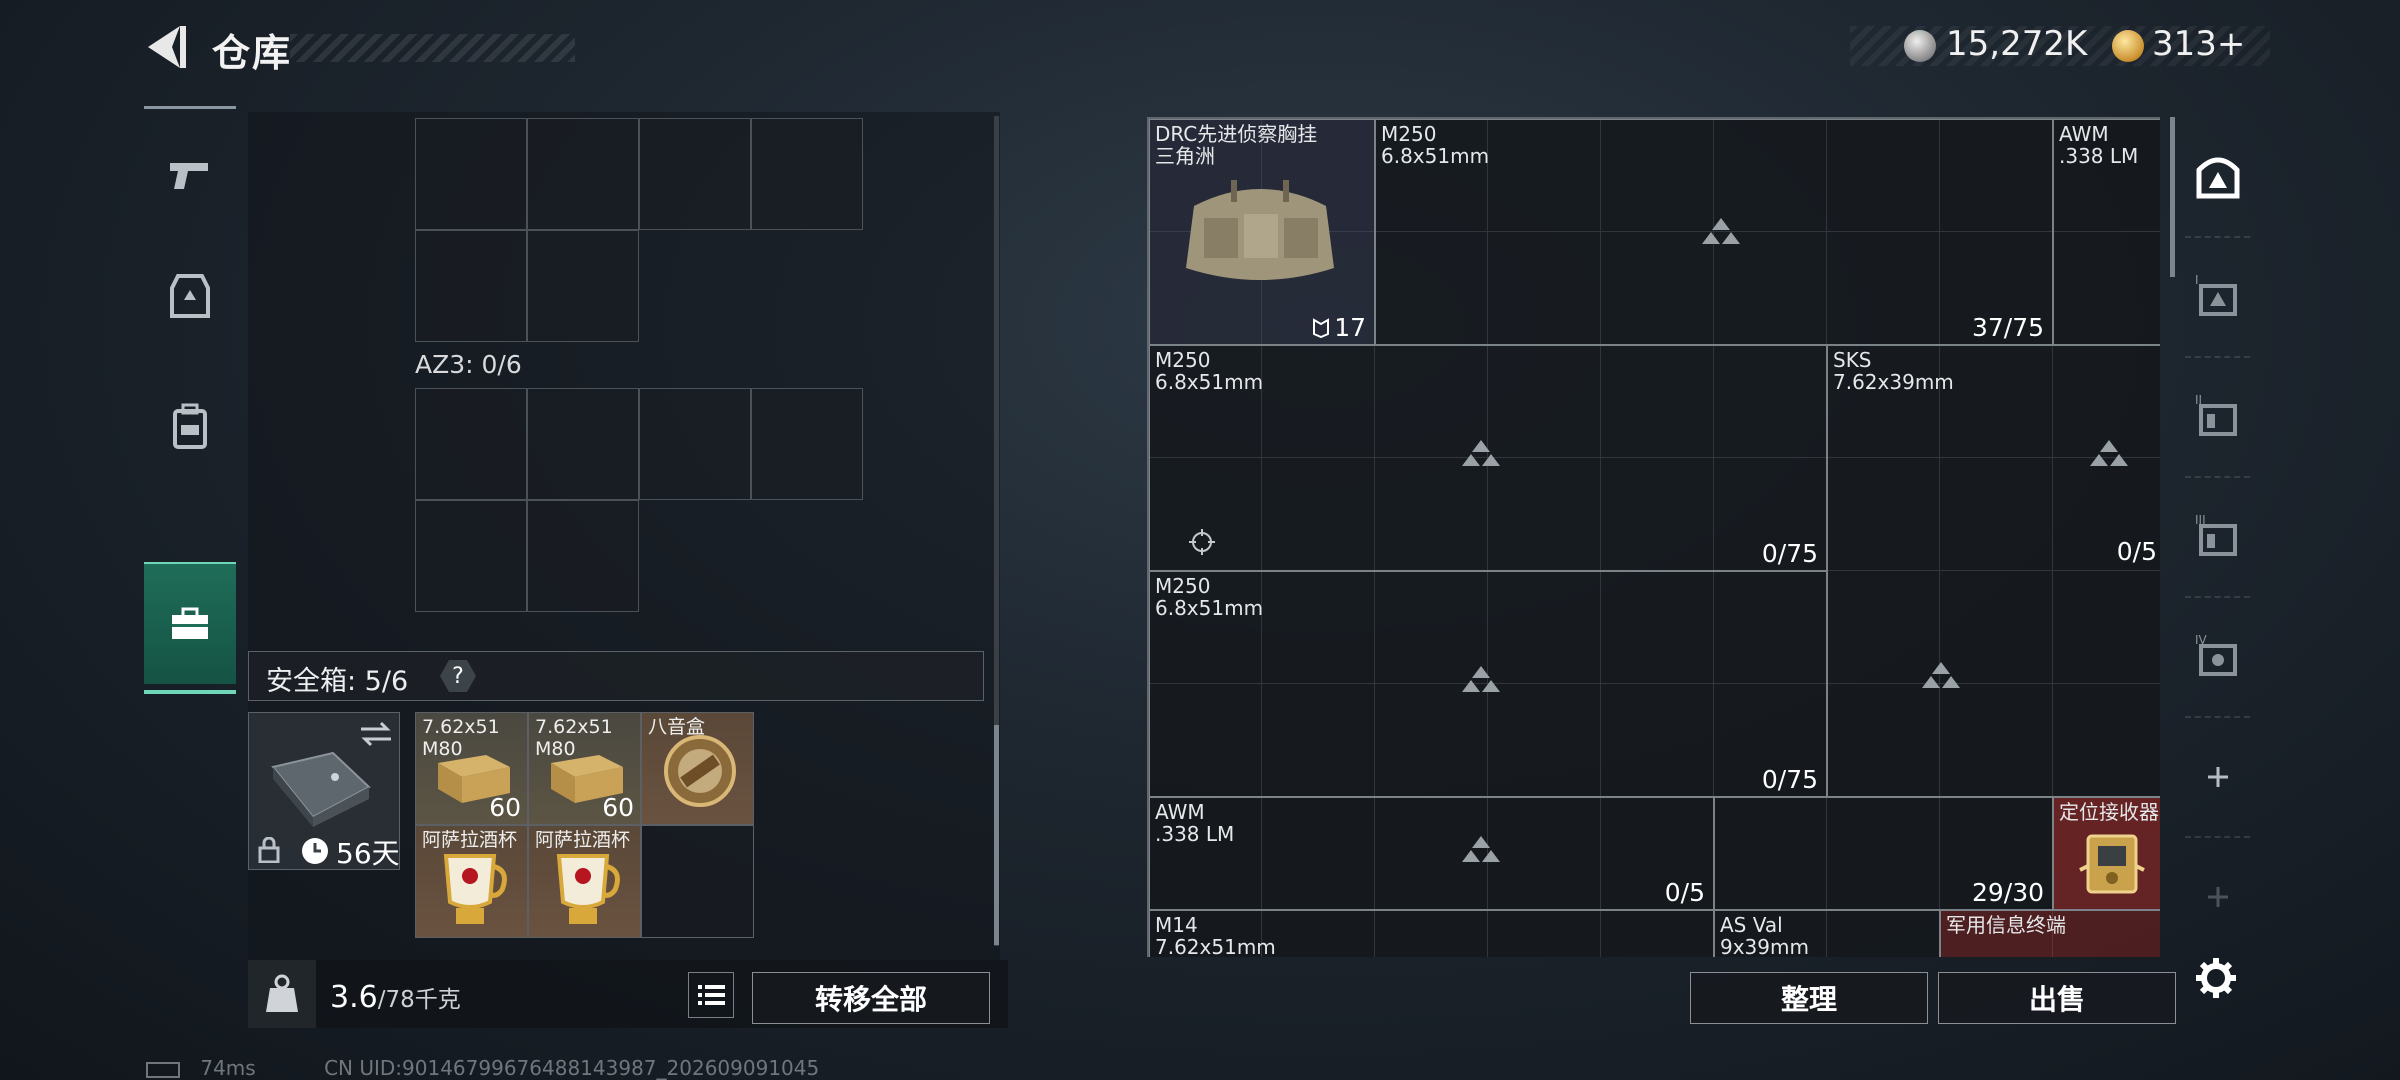 This screenshot has width=2400, height=1080. I want to click on item-ammo-count: 0/75, so click(1789, 553).